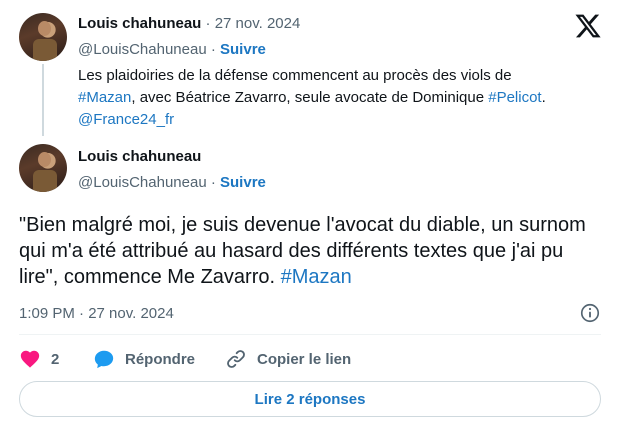  I want to click on tweet-header: Louis chahuneau, so click(139, 156).